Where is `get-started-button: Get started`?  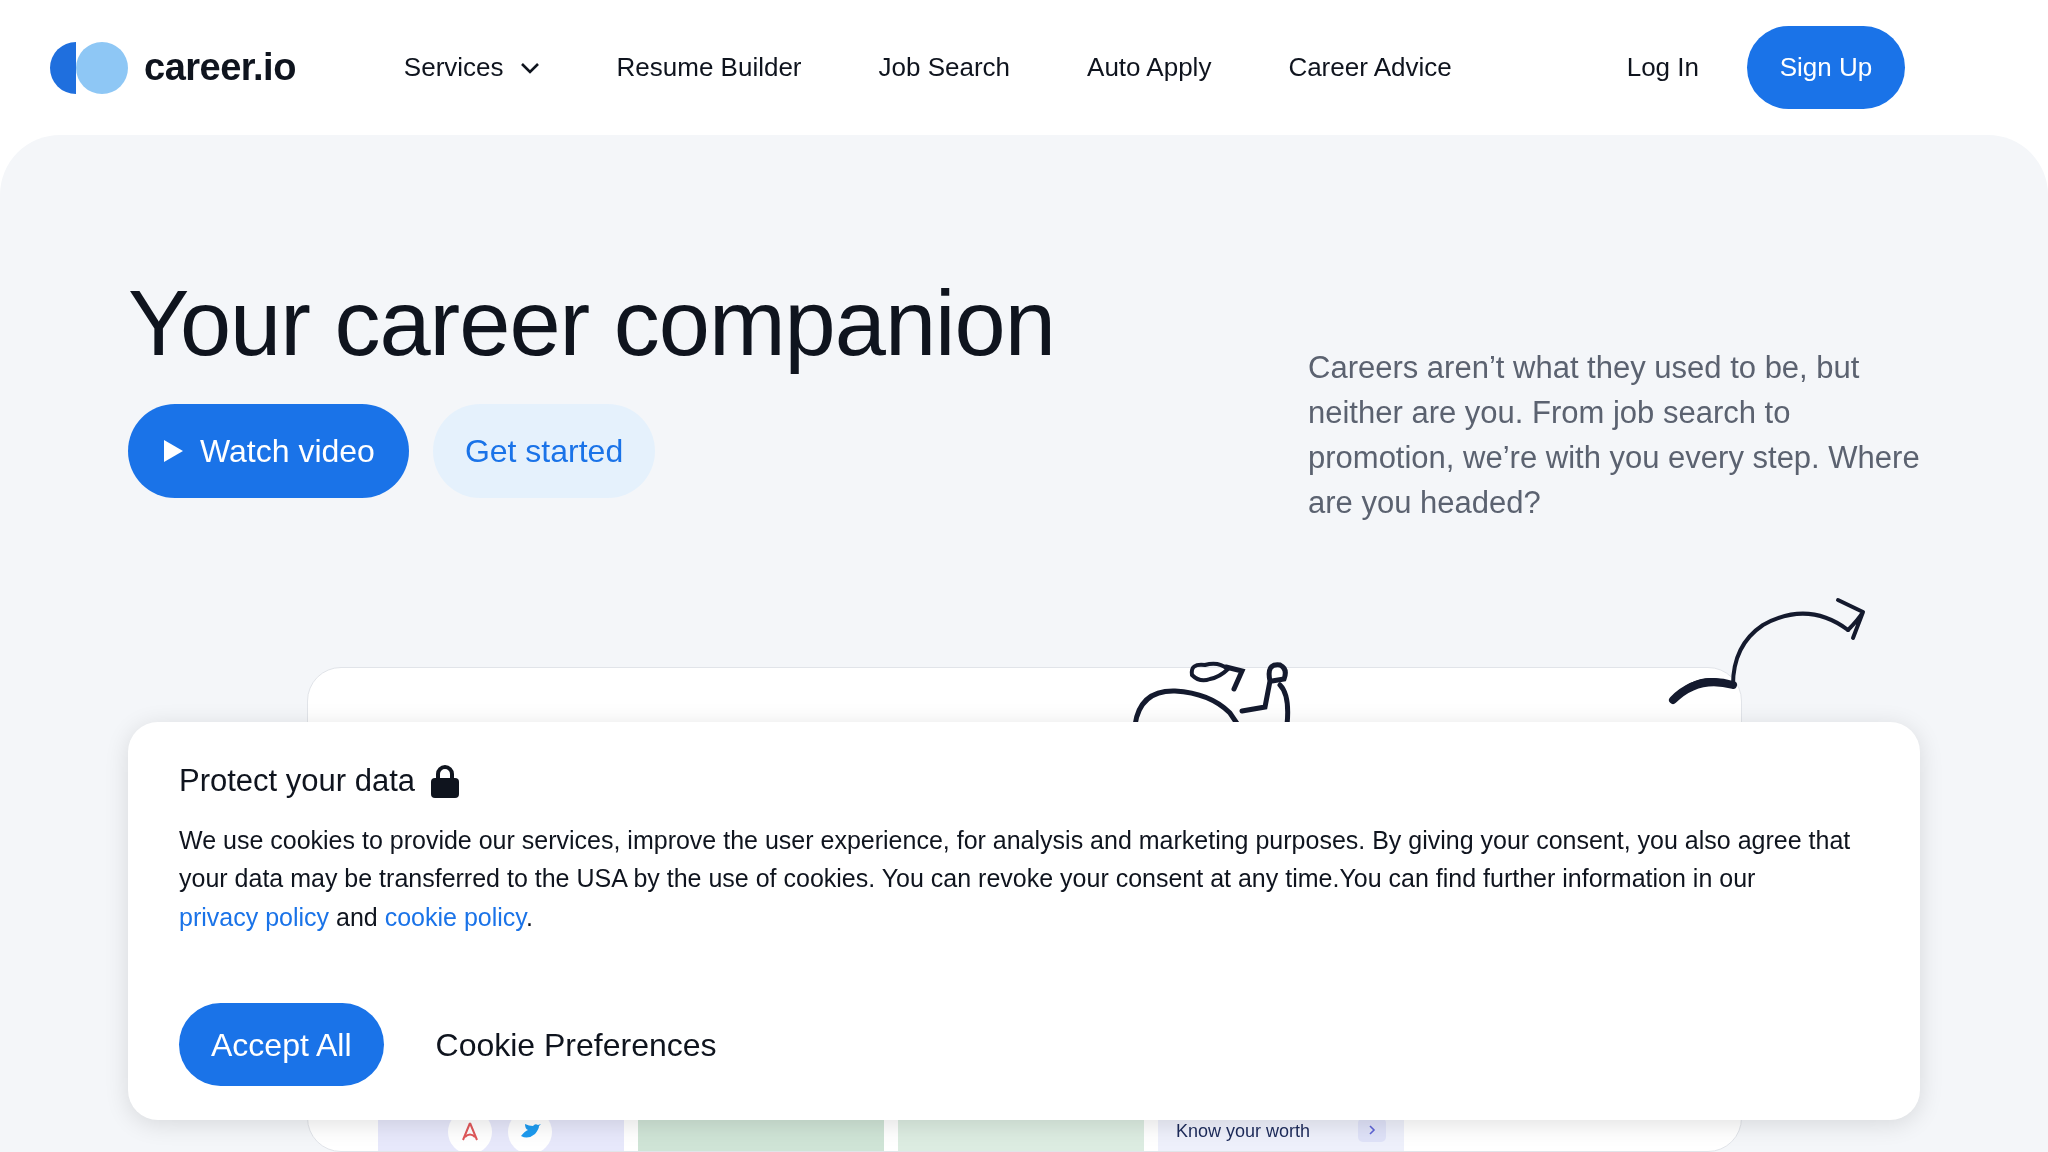 get-started-button: Get started is located at coordinates (544, 451).